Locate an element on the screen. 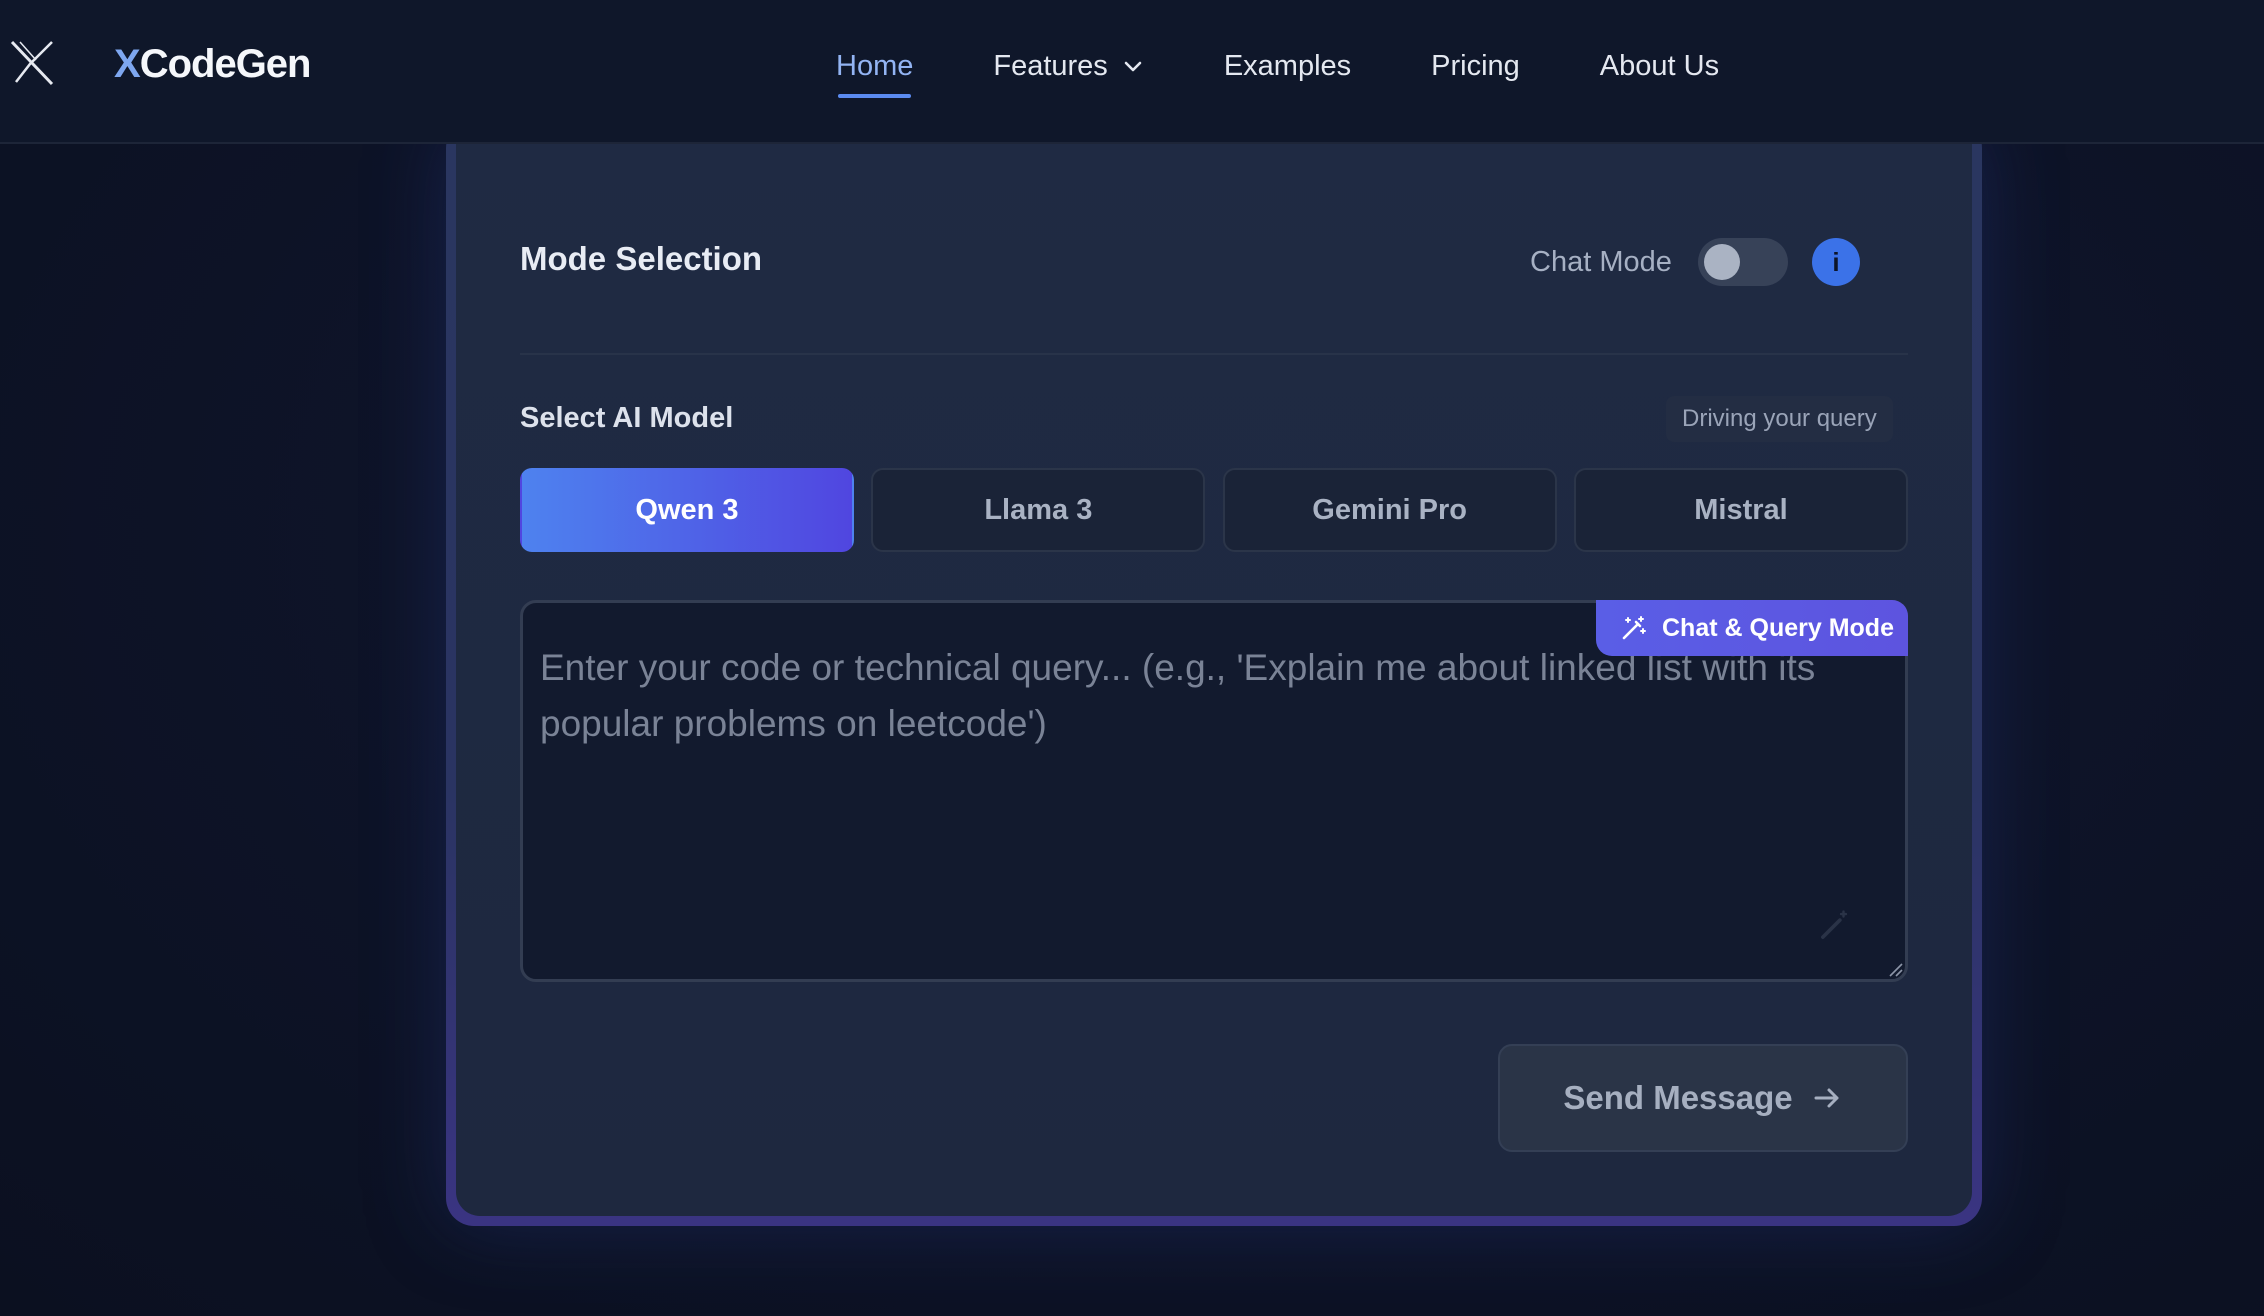  nav-link-about-label: About Us is located at coordinates (1659, 66).